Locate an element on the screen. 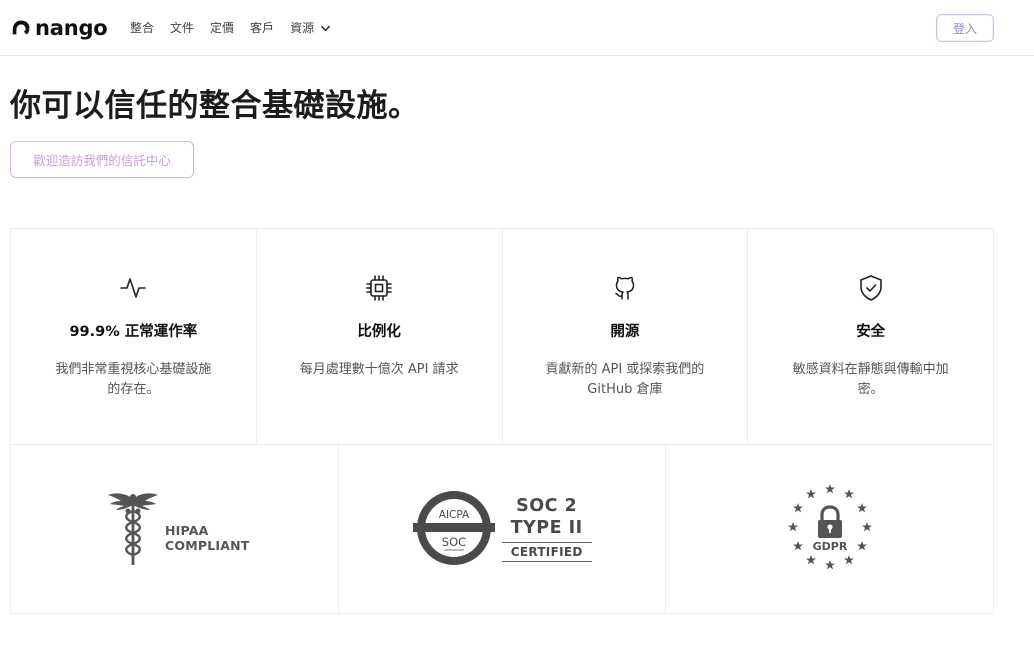  feature-title: 安全 is located at coordinates (871, 332).